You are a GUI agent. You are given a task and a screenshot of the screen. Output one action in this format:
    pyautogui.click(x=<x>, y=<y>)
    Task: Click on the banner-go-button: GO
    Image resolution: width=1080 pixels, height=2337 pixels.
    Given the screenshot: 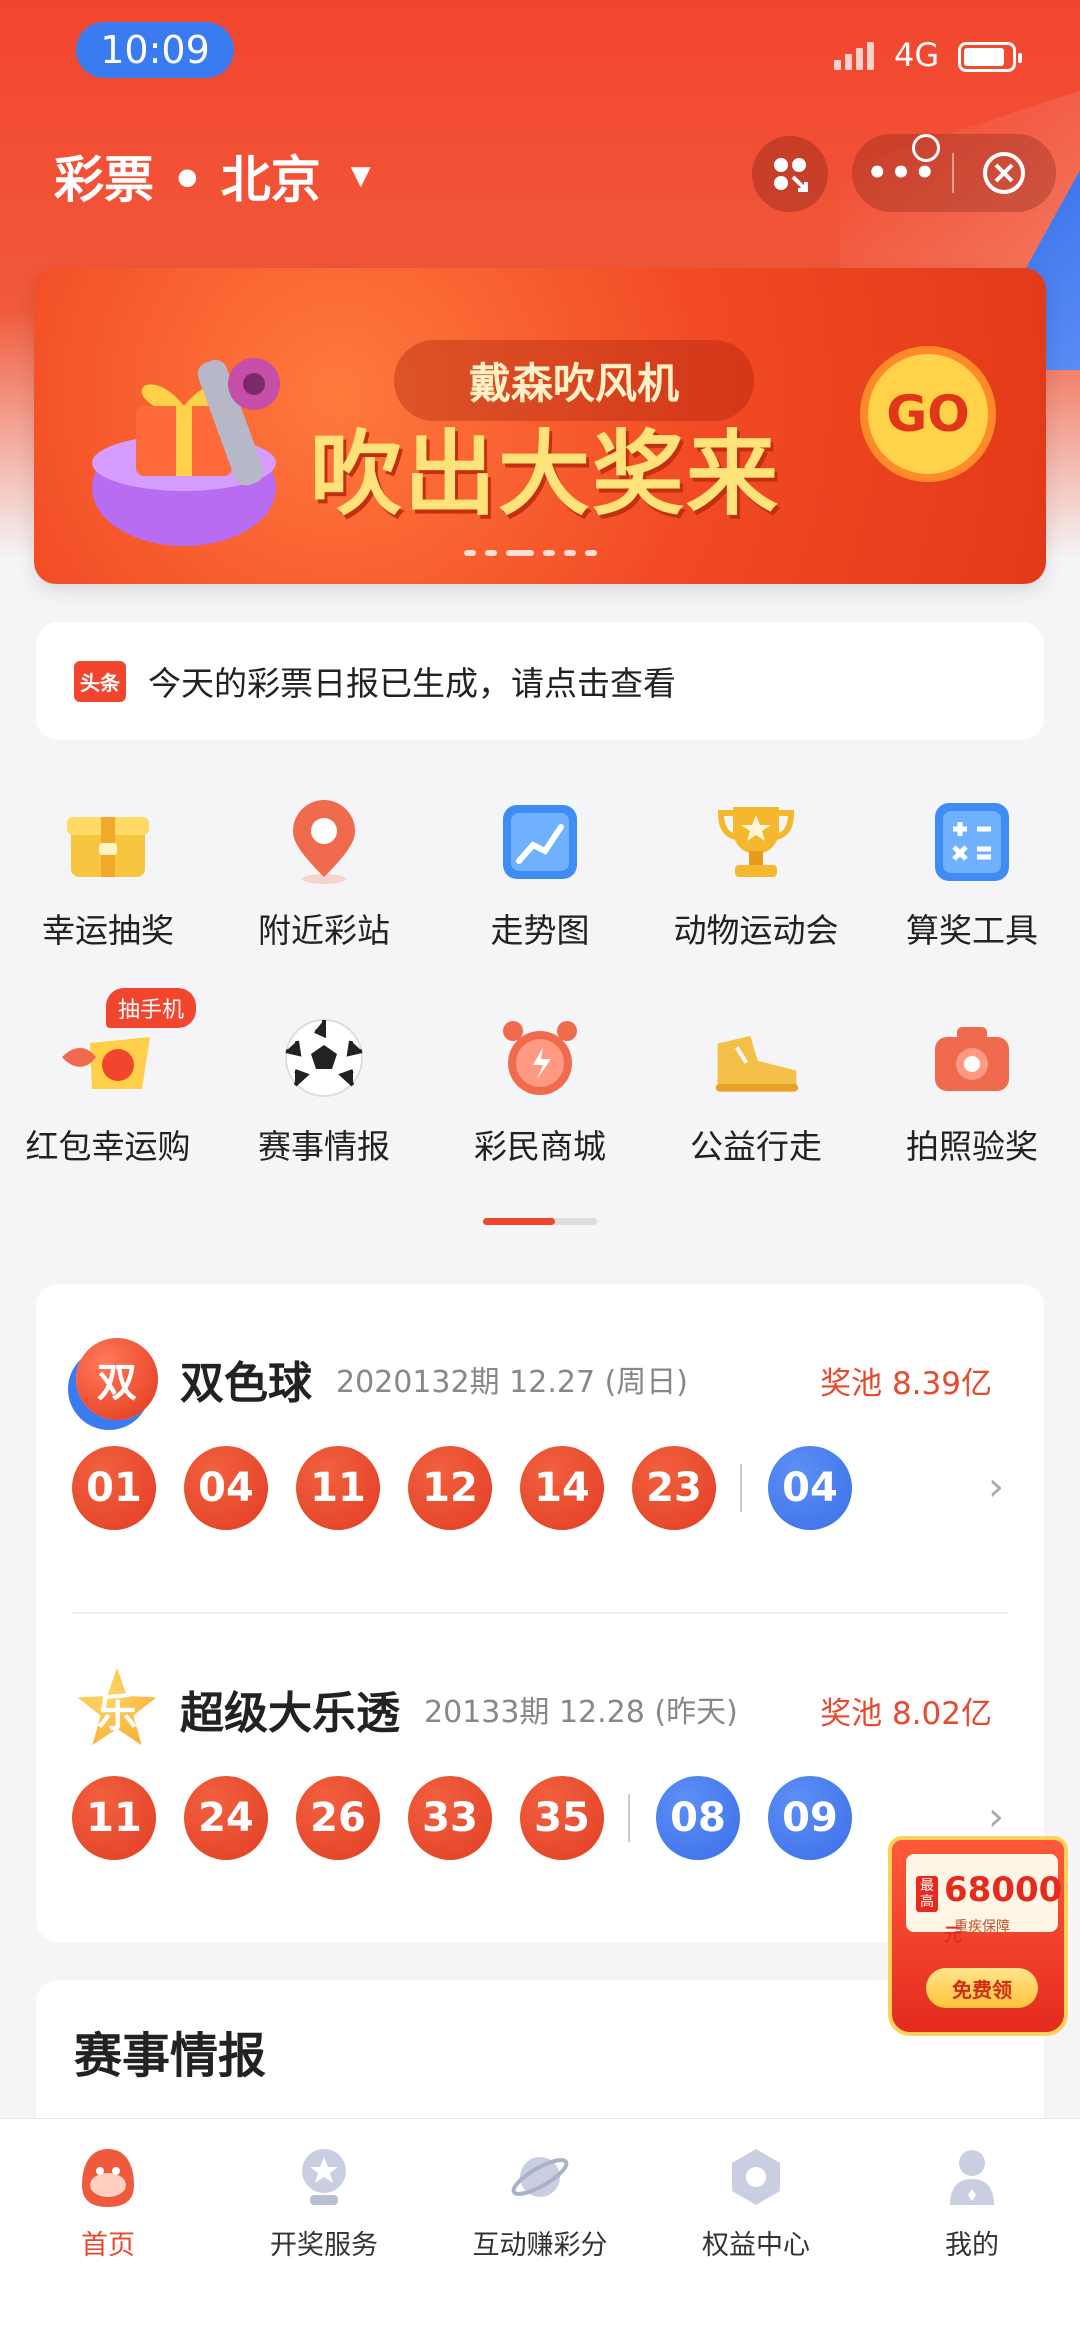 What is the action you would take?
    pyautogui.click(x=928, y=414)
    